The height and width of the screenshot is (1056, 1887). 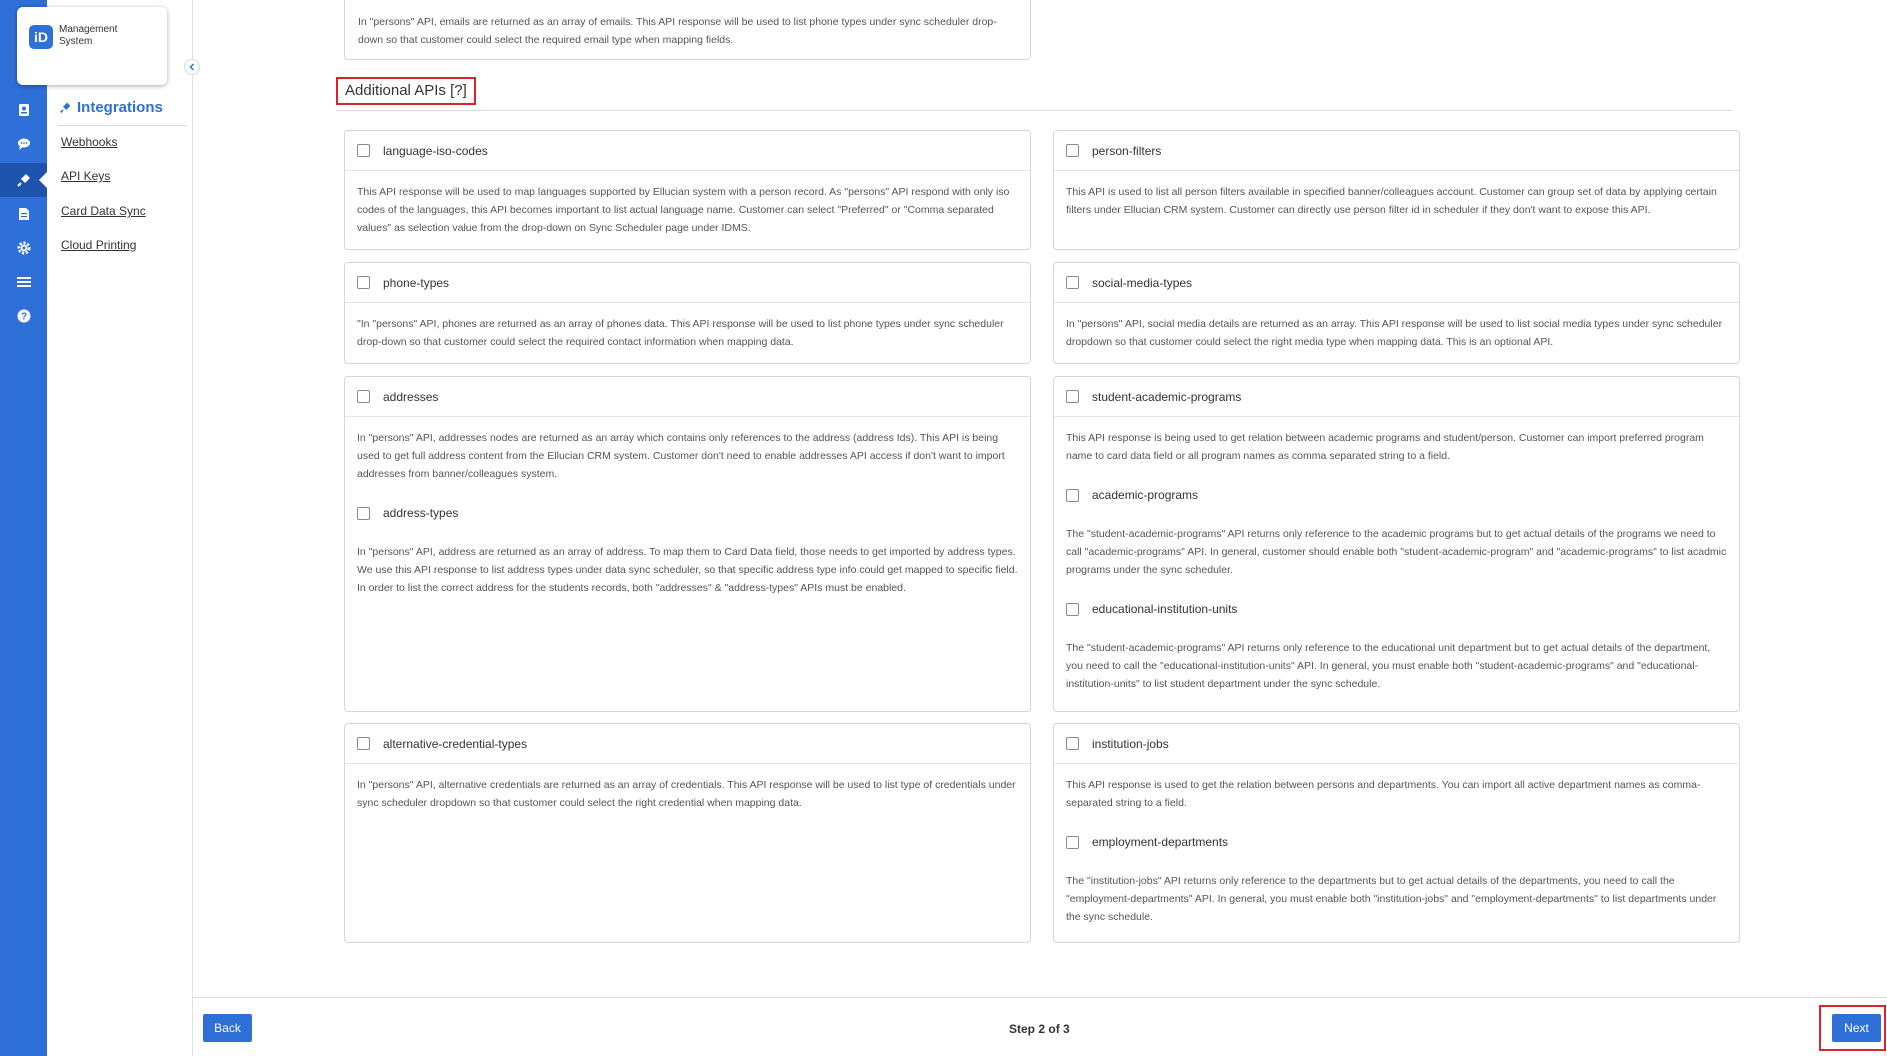 What do you see at coordinates (103, 211) in the screenshot?
I see `subnav-item-card-data-sync: Card Data Sync` at bounding box center [103, 211].